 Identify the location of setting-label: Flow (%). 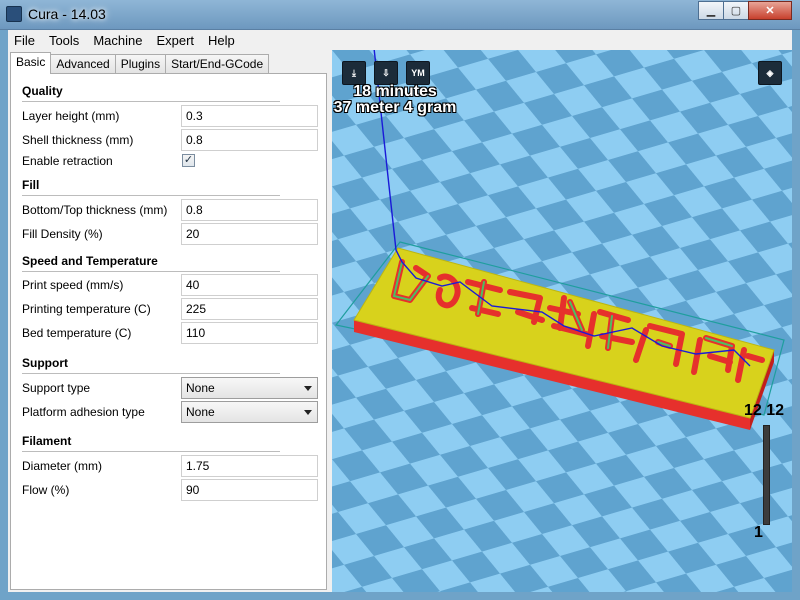
(46, 490).